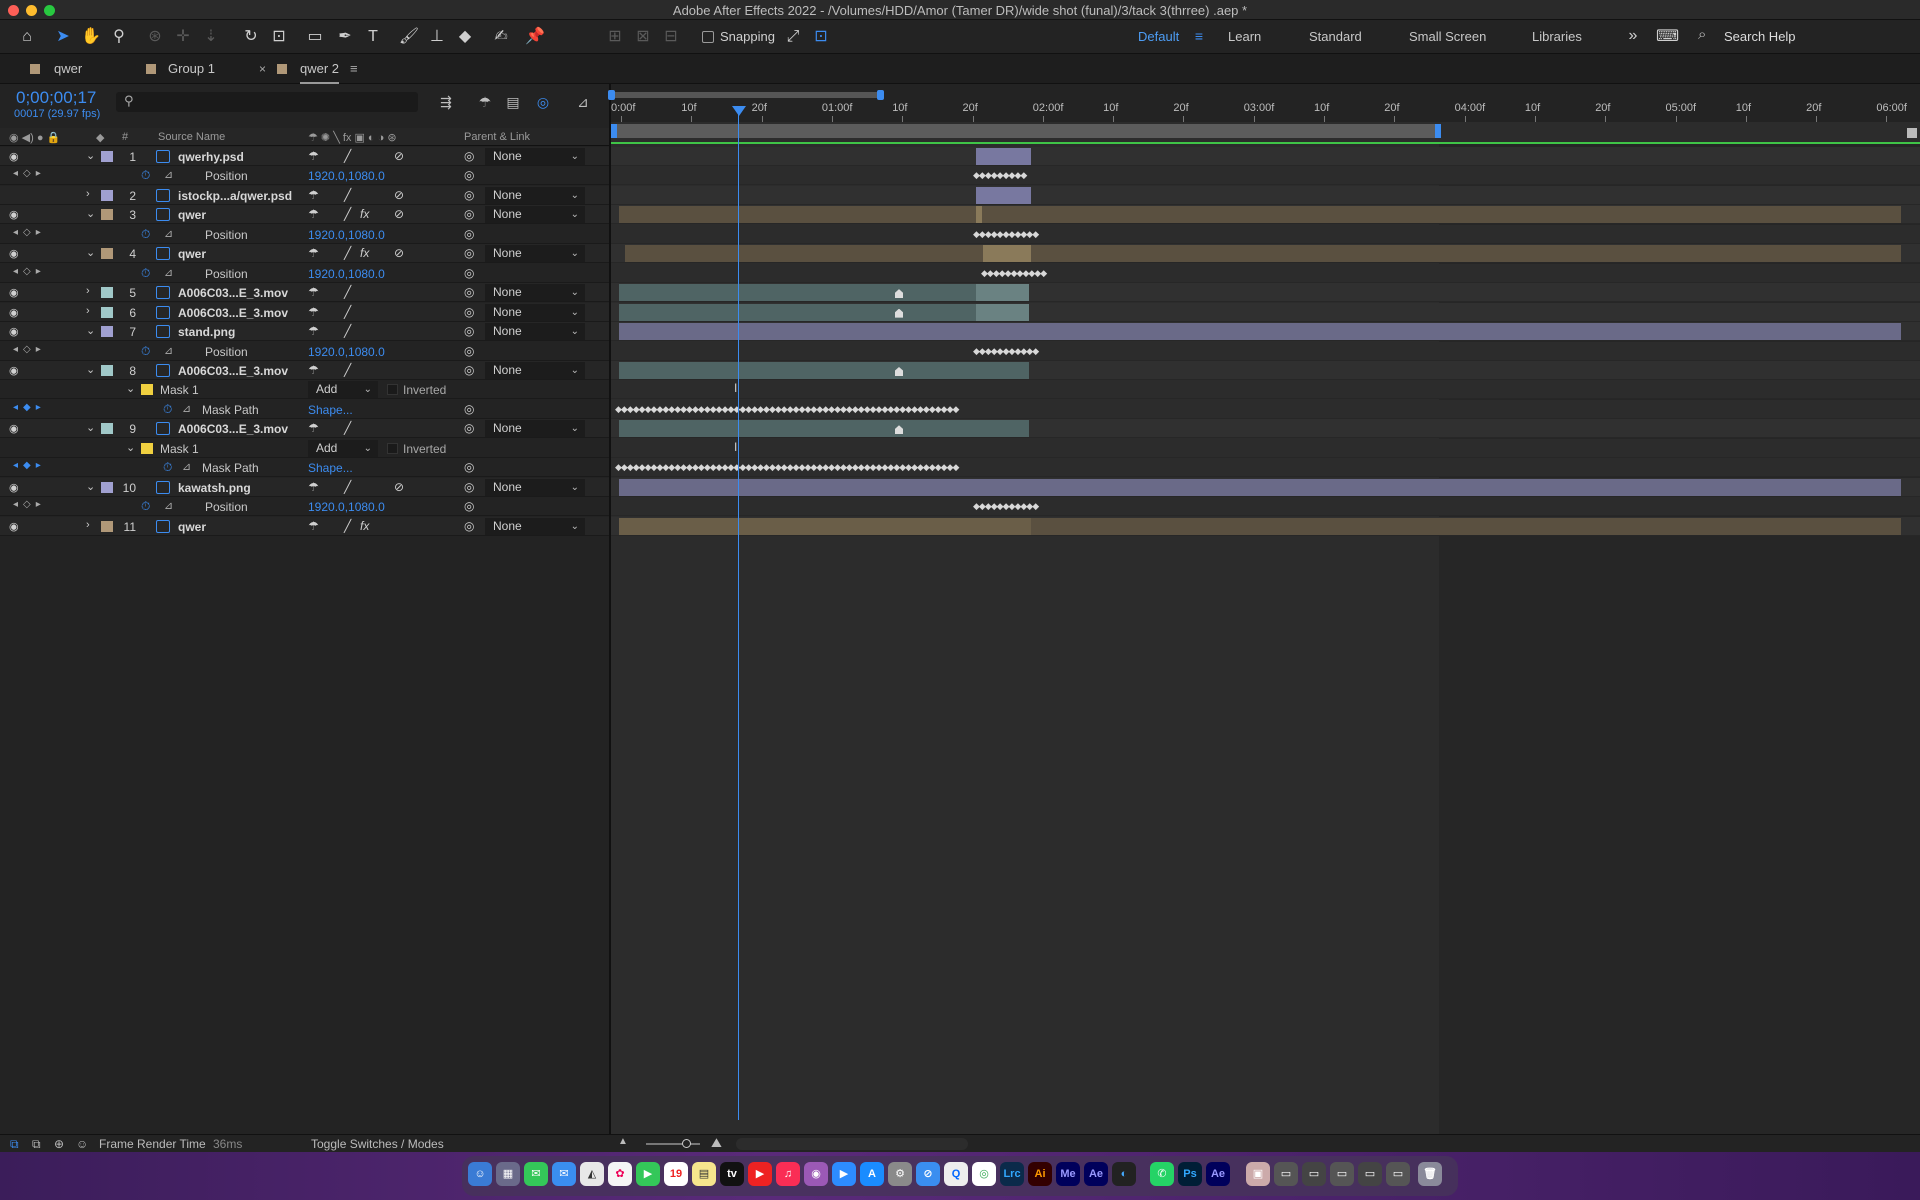 The width and height of the screenshot is (1920, 1200). Describe the element at coordinates (68, 69) in the screenshot. I see `tab-qwer: qwer` at that location.